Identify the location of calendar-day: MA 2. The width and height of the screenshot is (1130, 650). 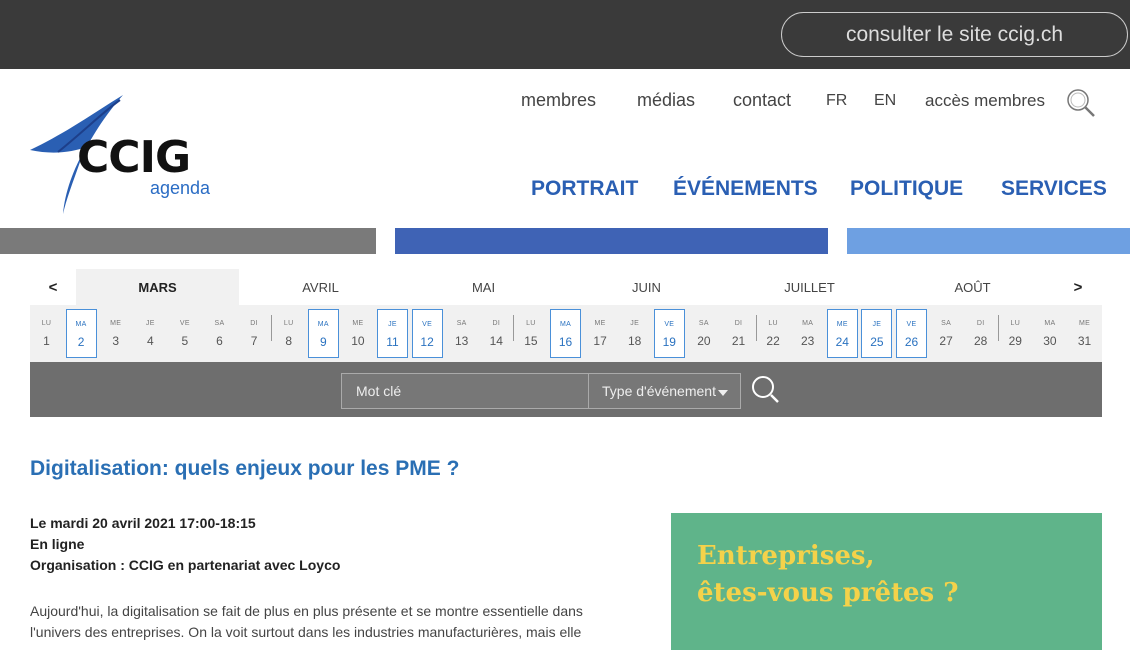
(81, 333).